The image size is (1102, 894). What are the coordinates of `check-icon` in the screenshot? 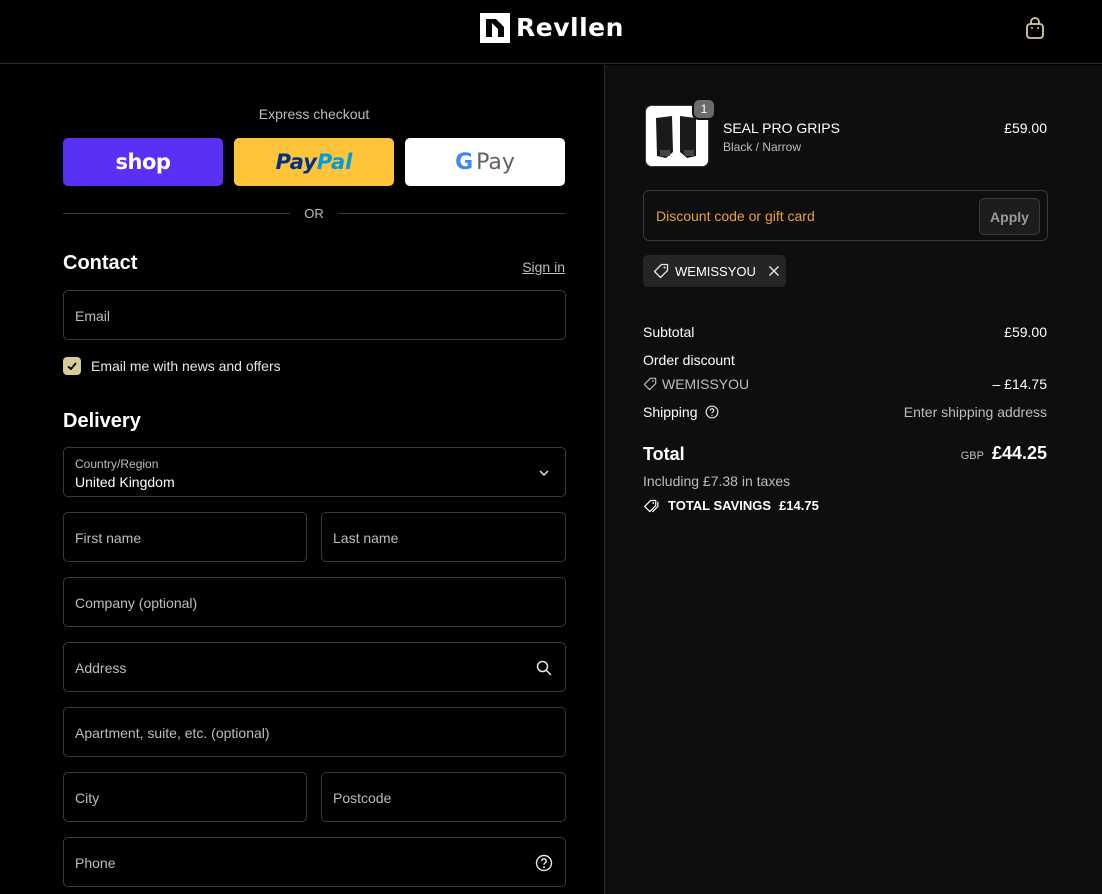 It's located at (72, 366).